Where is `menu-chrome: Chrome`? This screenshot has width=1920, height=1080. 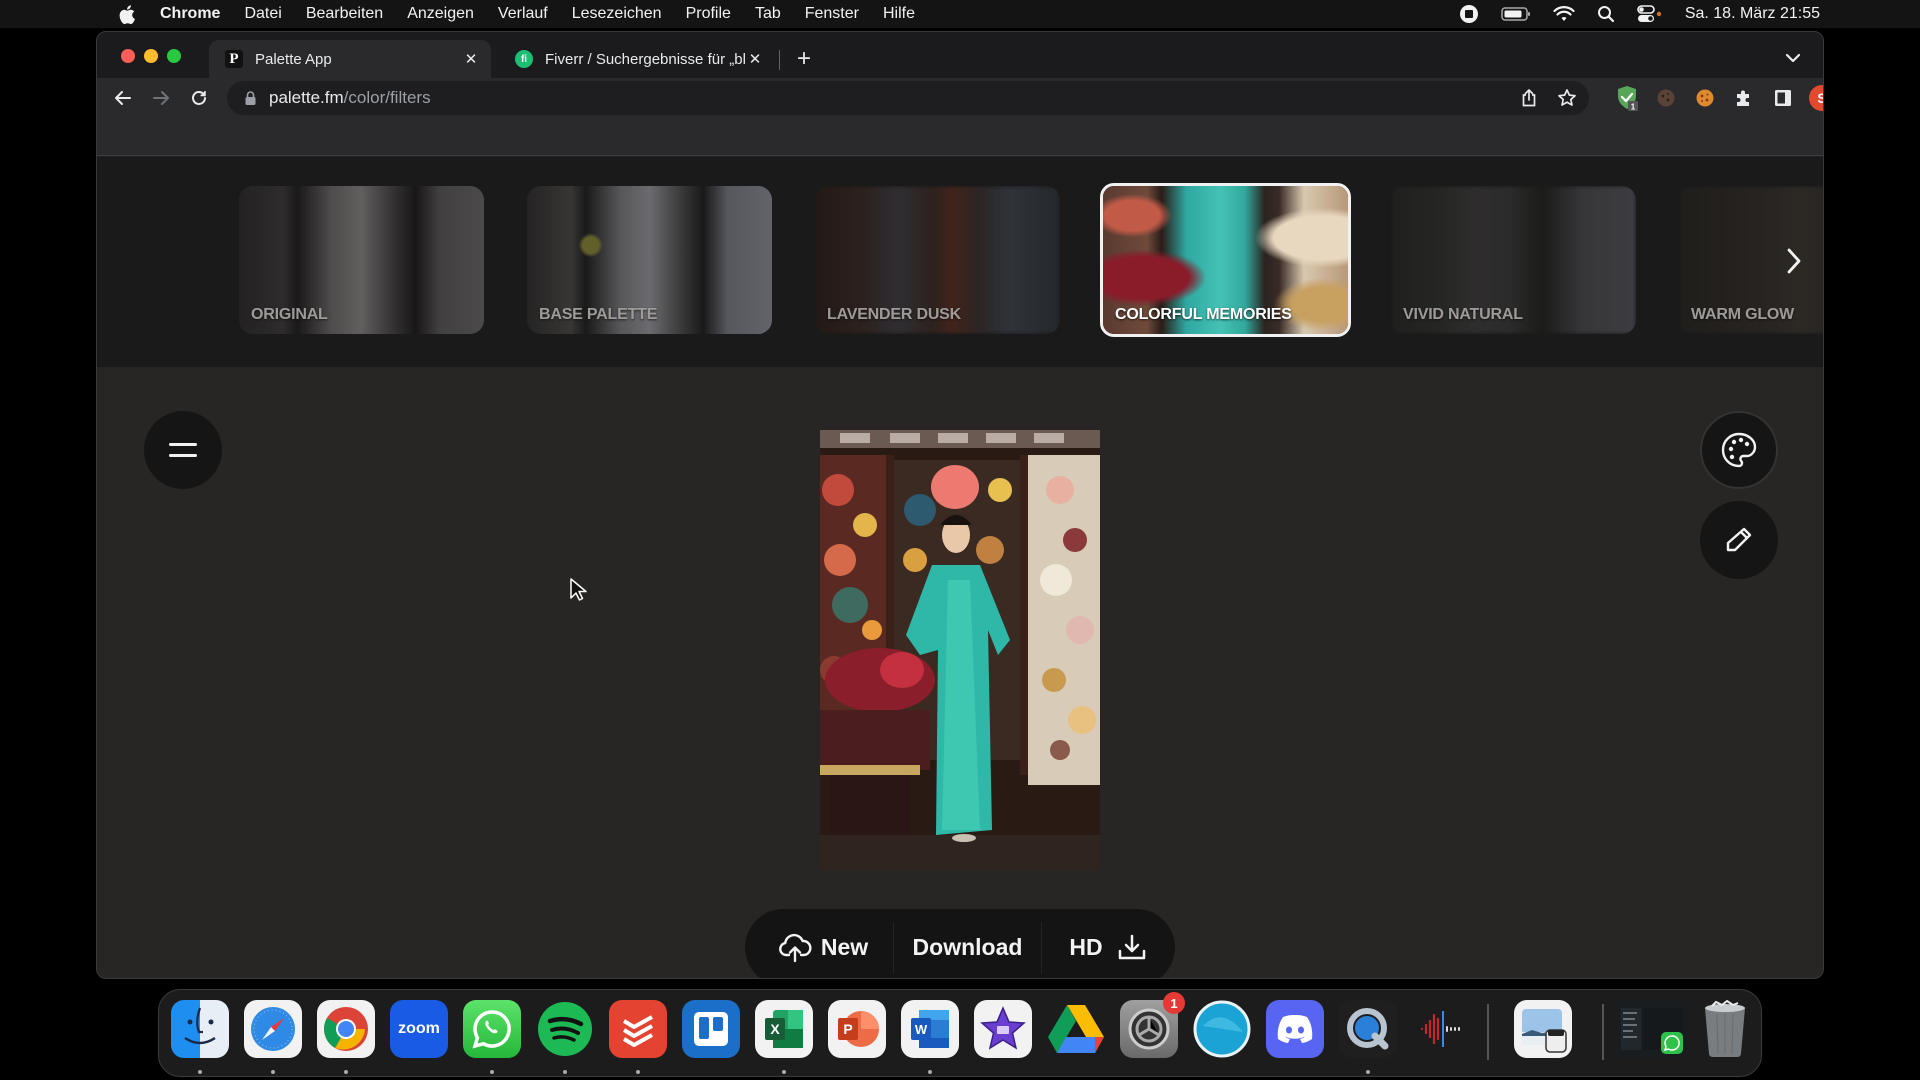 menu-chrome: Chrome is located at coordinates (190, 14).